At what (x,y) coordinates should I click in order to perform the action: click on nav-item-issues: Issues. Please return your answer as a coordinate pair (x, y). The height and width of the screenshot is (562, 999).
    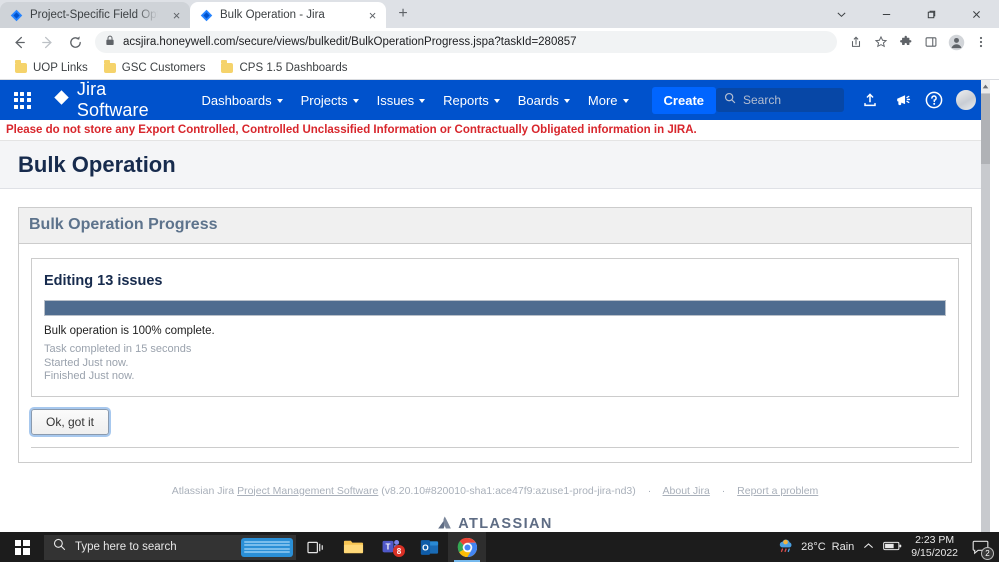
    Looking at the image, I should click on (401, 100).